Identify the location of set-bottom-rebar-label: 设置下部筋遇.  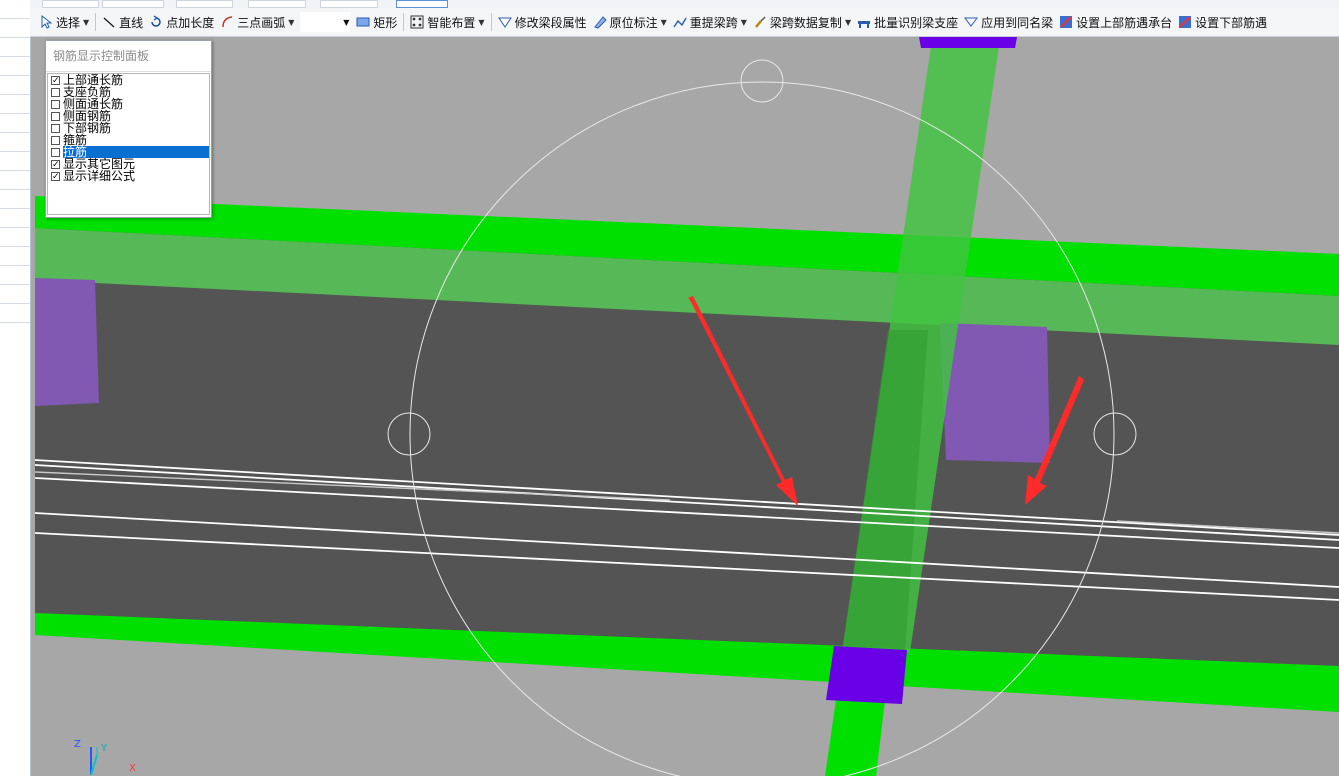
(1231, 22).